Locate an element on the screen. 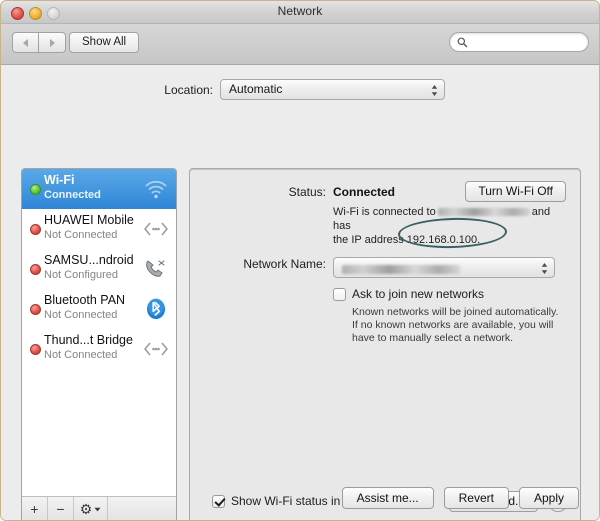 This screenshot has width=600, height=521. show-wifi-status-checkbox is located at coordinates (218, 501).